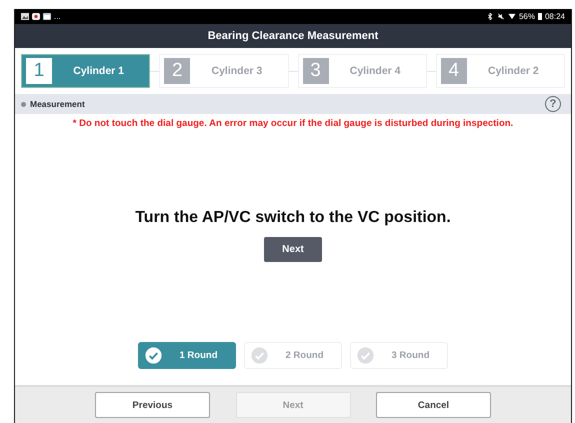  What do you see at coordinates (152, 405) in the screenshot?
I see `footer-button: Previous` at bounding box center [152, 405].